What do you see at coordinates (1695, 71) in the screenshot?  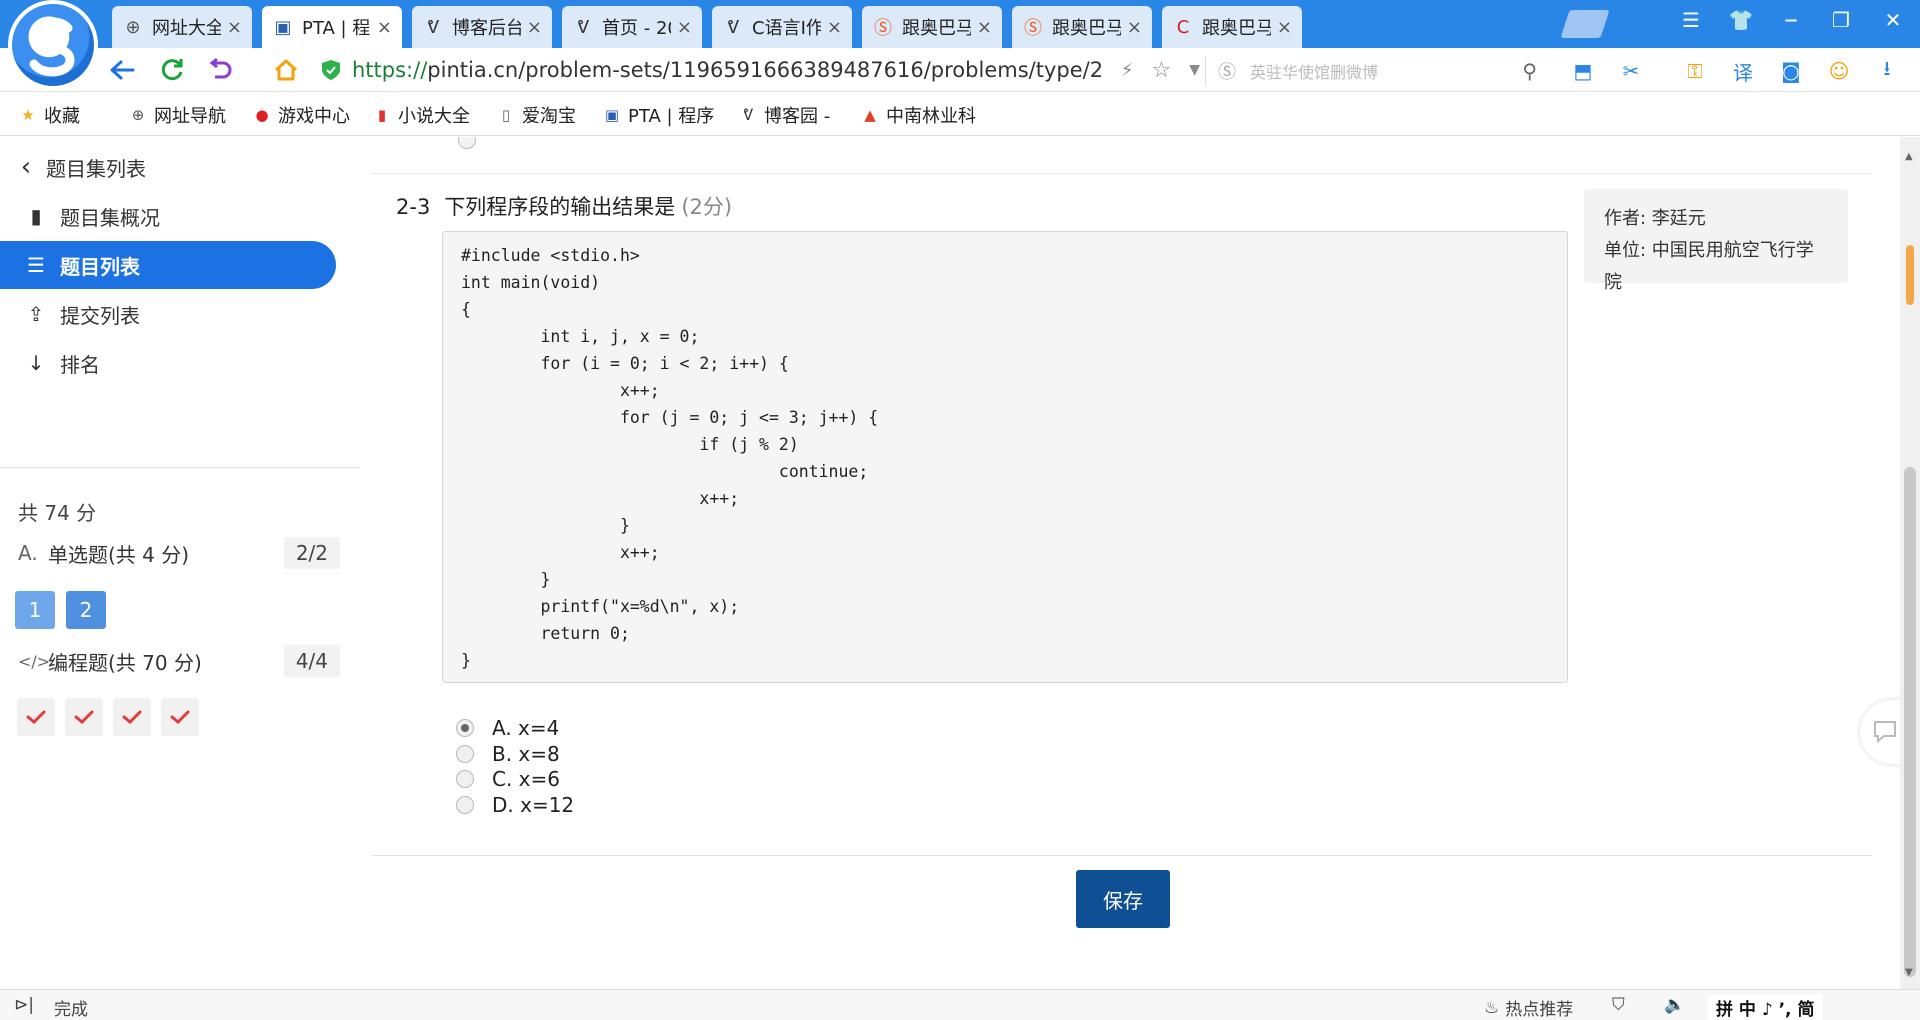 I see `key-icon: ⚿` at bounding box center [1695, 71].